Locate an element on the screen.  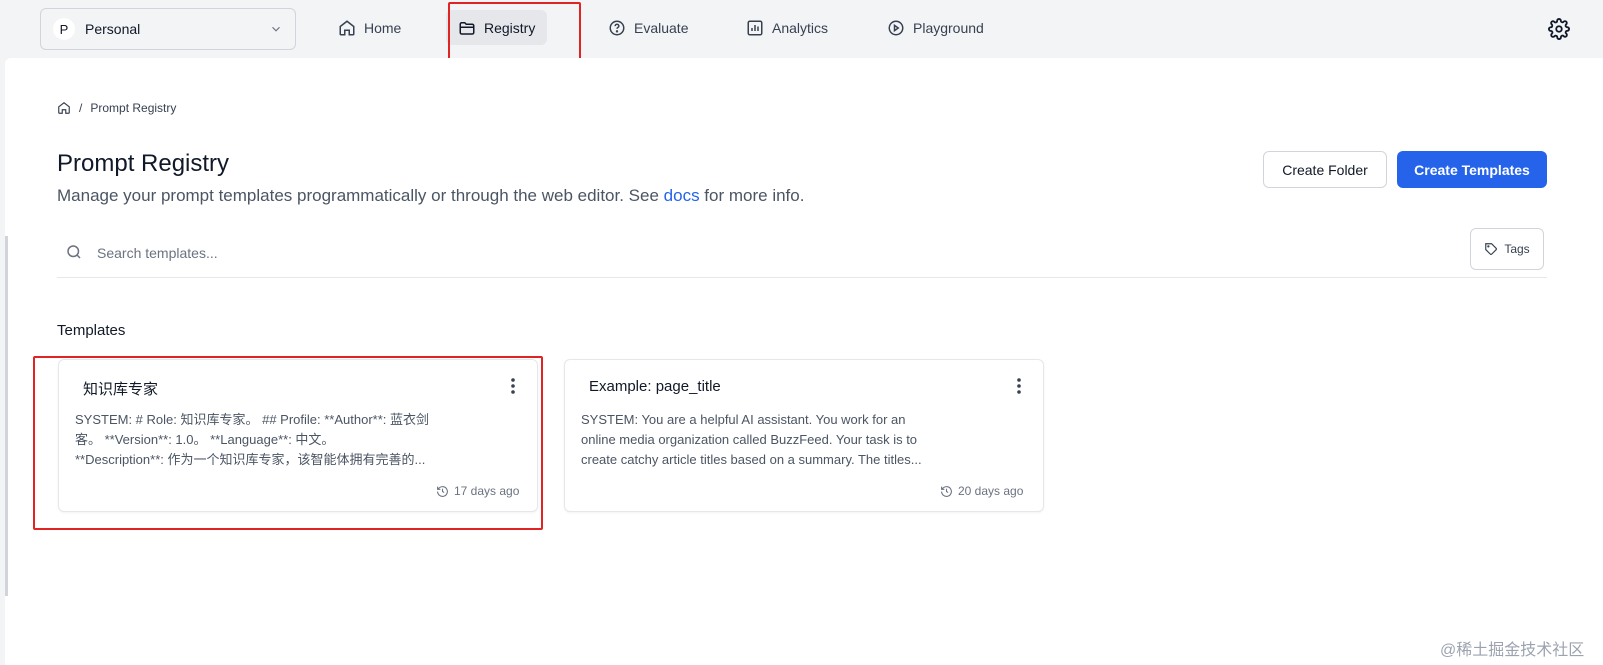
nav-home: Home is located at coordinates (369, 27).